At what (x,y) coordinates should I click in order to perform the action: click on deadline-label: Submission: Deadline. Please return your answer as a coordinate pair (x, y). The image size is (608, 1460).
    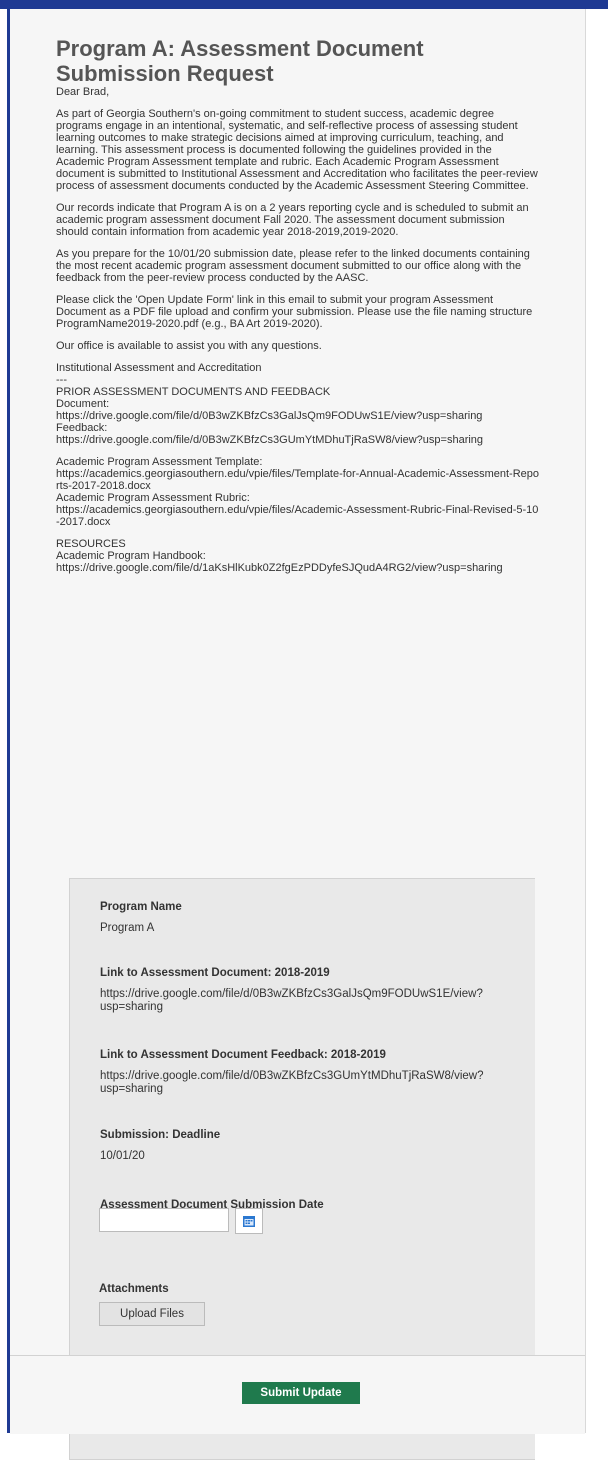
    Looking at the image, I should click on (160, 1135).